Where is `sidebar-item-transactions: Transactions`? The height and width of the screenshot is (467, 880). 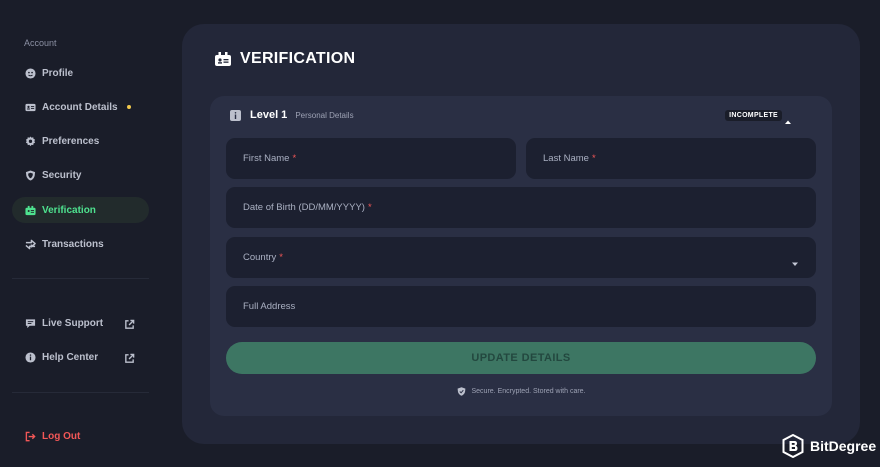
sidebar-item-transactions: Transactions is located at coordinates (80, 244).